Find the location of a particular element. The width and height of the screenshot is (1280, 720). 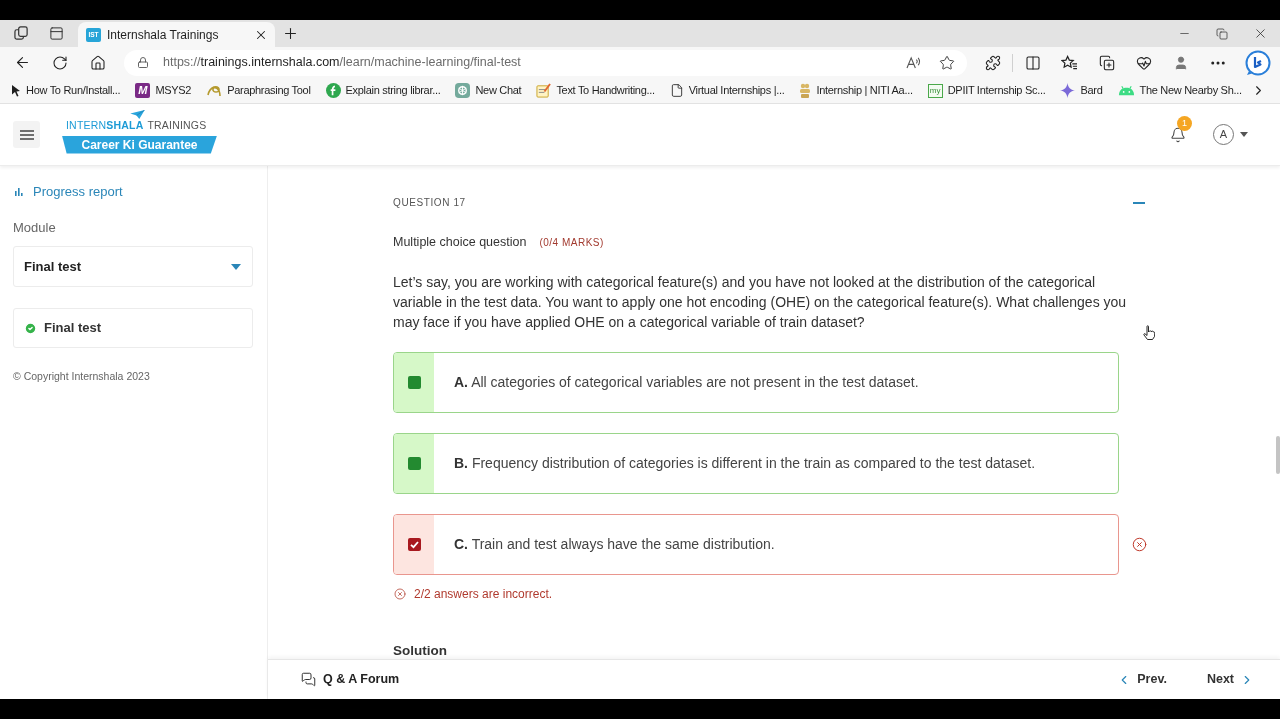

answer-option: A. All categories of categorical variables are not present in the test dataset. is located at coordinates (756, 382).